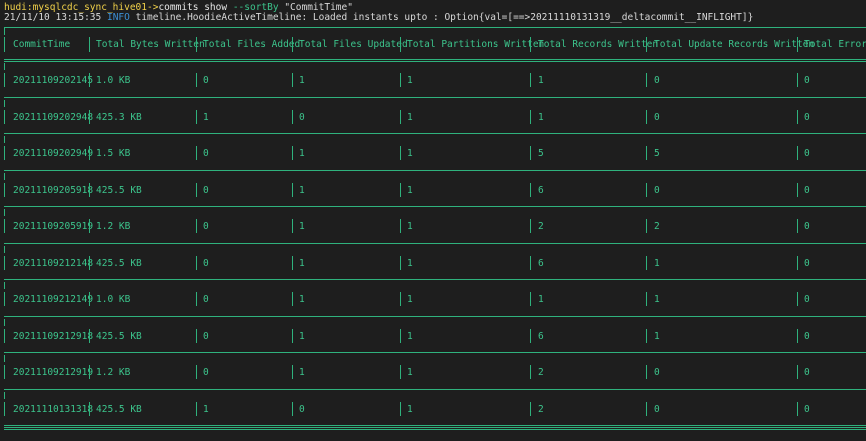 The width and height of the screenshot is (866, 441). What do you see at coordinates (53, 153) in the screenshot?
I see `table-cell: 20211109202949` at bounding box center [53, 153].